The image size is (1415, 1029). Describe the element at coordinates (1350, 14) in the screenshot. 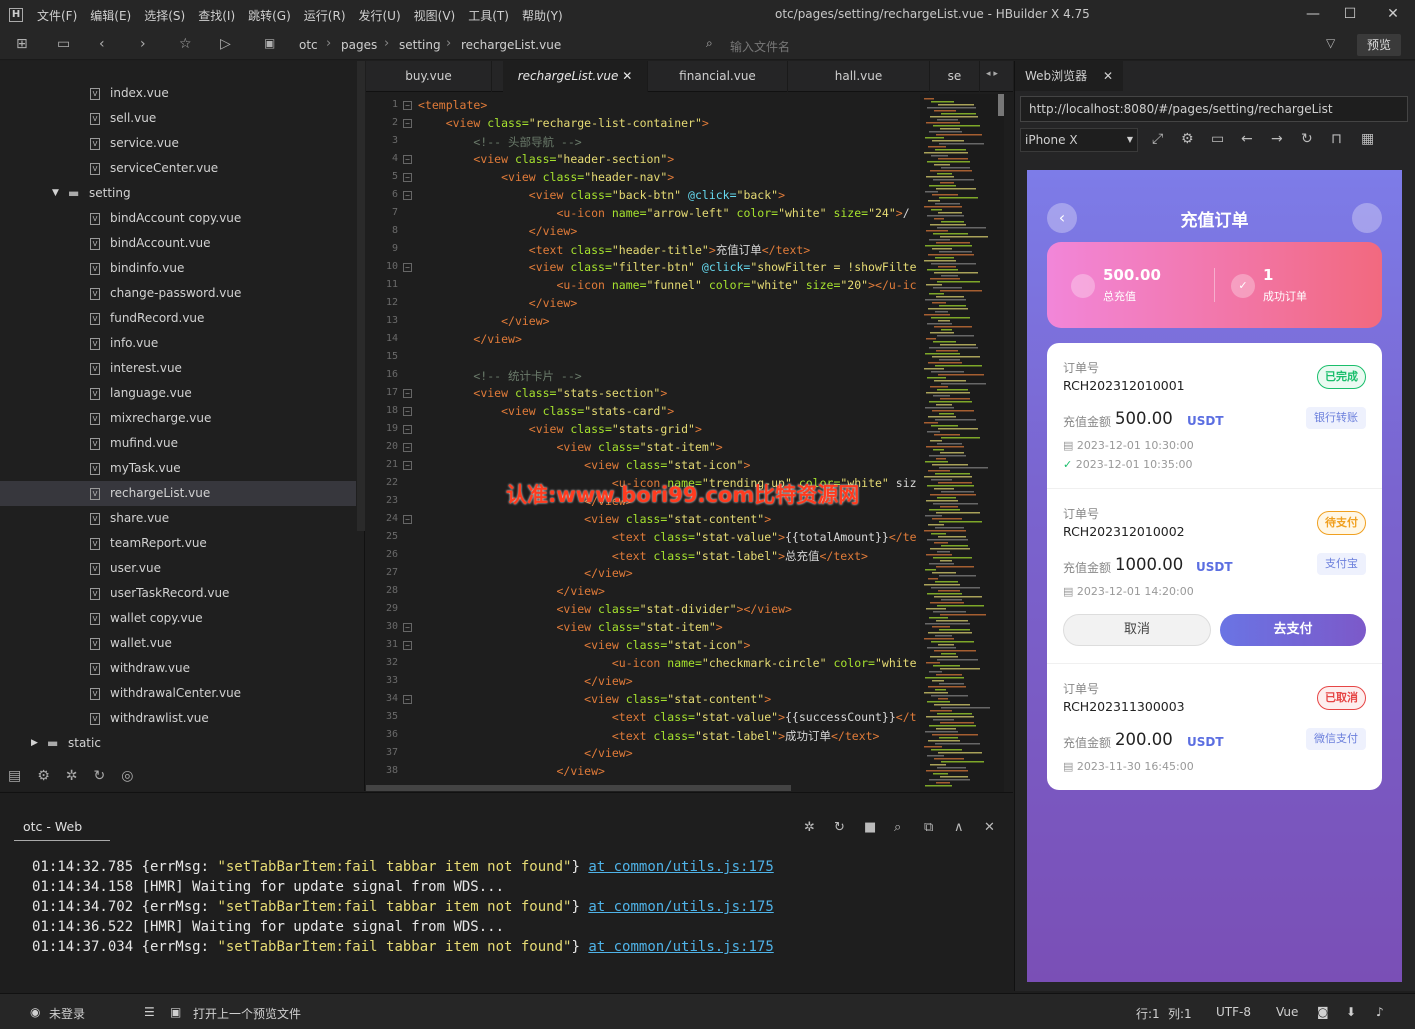

I see `maximize-icon: ☐` at that location.